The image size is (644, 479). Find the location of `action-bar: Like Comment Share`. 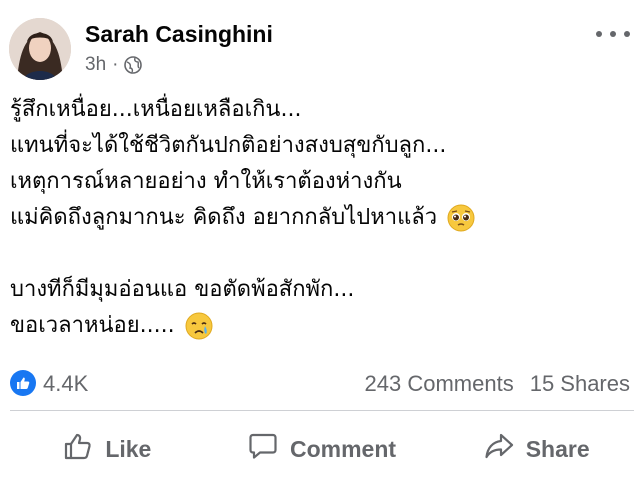

action-bar: Like Comment Share is located at coordinates (322, 449).